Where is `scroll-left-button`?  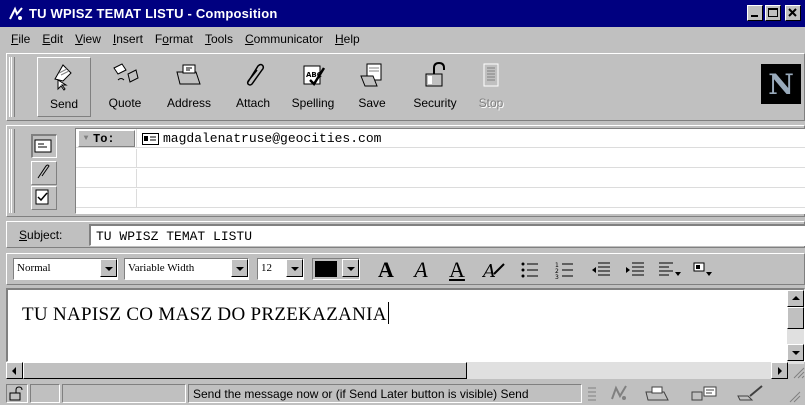 scroll-left-button is located at coordinates (14, 370).